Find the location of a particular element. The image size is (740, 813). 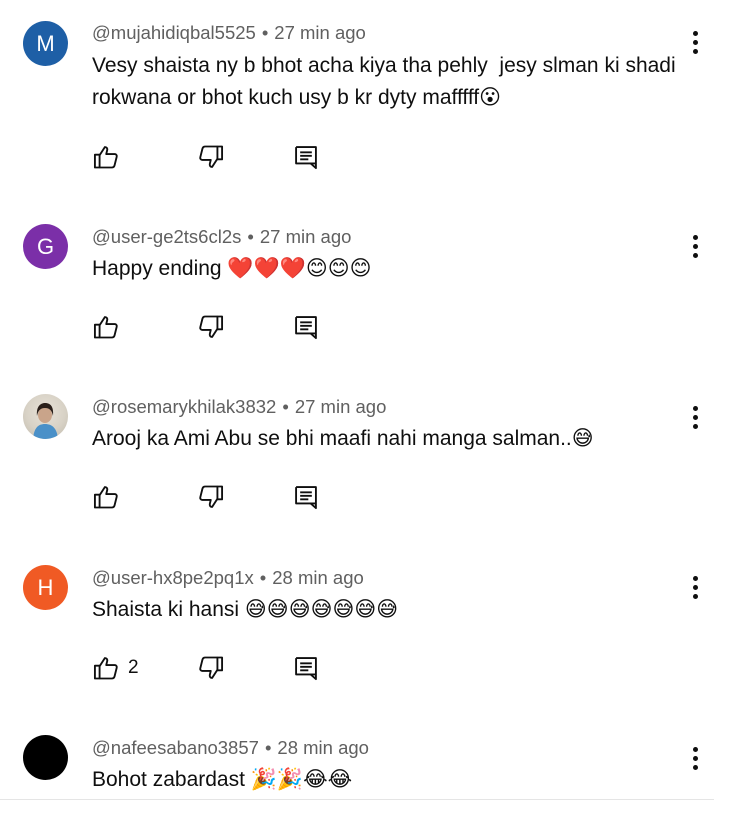

comment-meta: @user-ge2ts6cl2s • 27 min ago is located at coordinates (221, 237).